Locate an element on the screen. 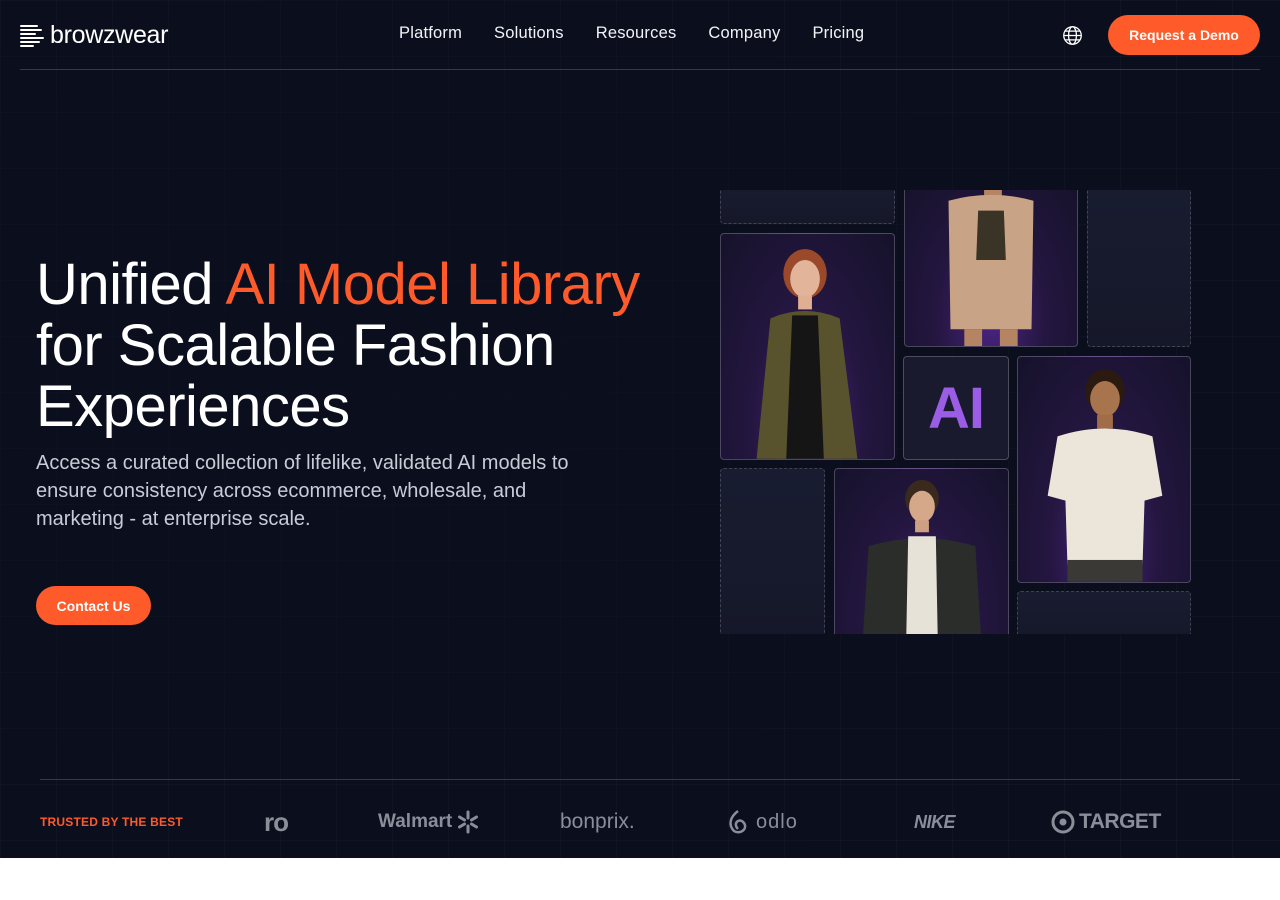  headline-part-1: Unified is located at coordinates (131, 284).